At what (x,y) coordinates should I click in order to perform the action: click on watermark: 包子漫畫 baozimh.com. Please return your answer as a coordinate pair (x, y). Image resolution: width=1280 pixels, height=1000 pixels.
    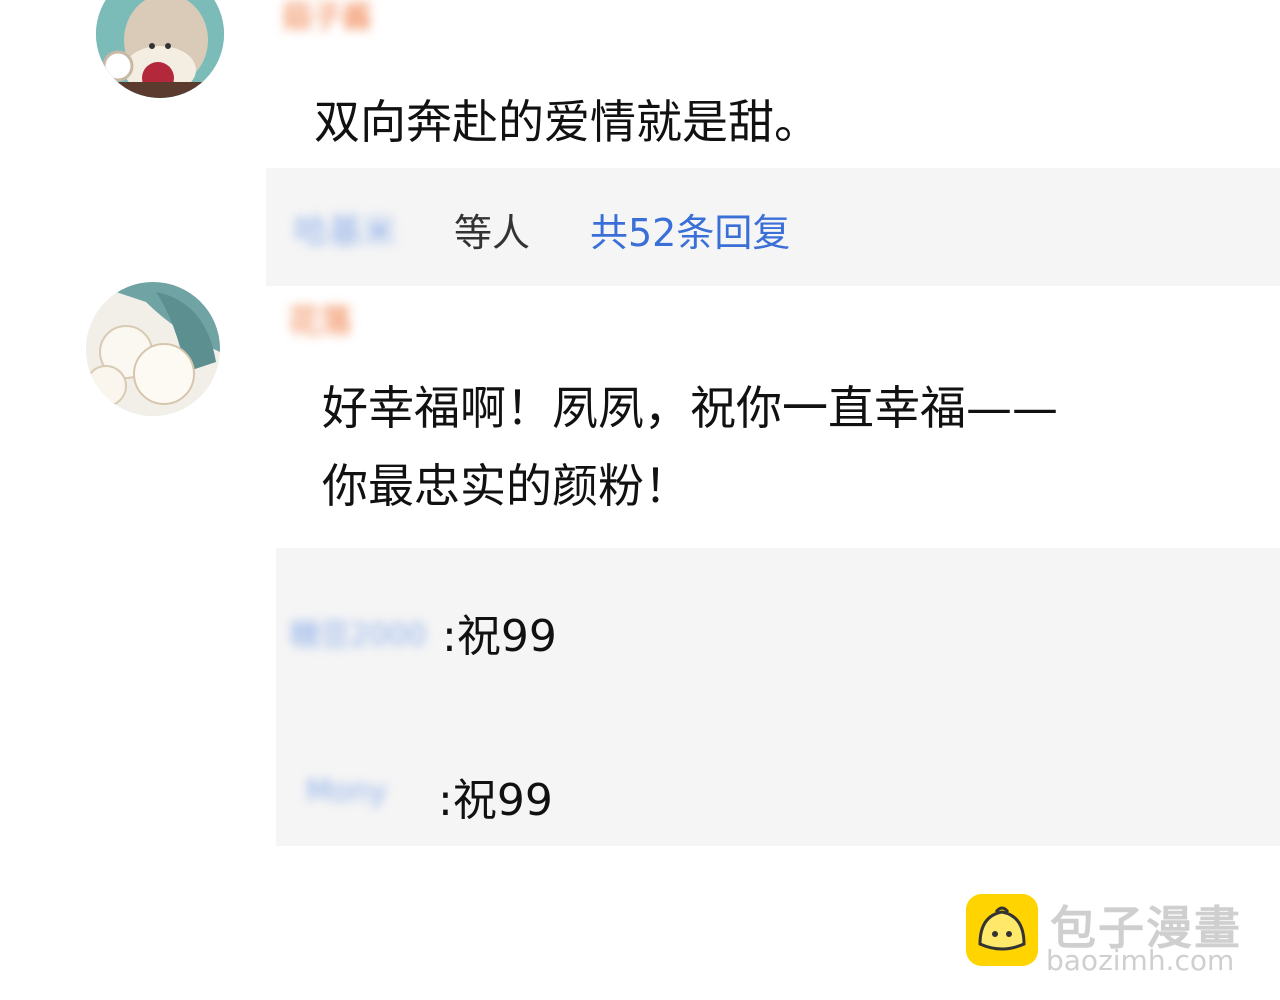
    Looking at the image, I should click on (1116, 935).